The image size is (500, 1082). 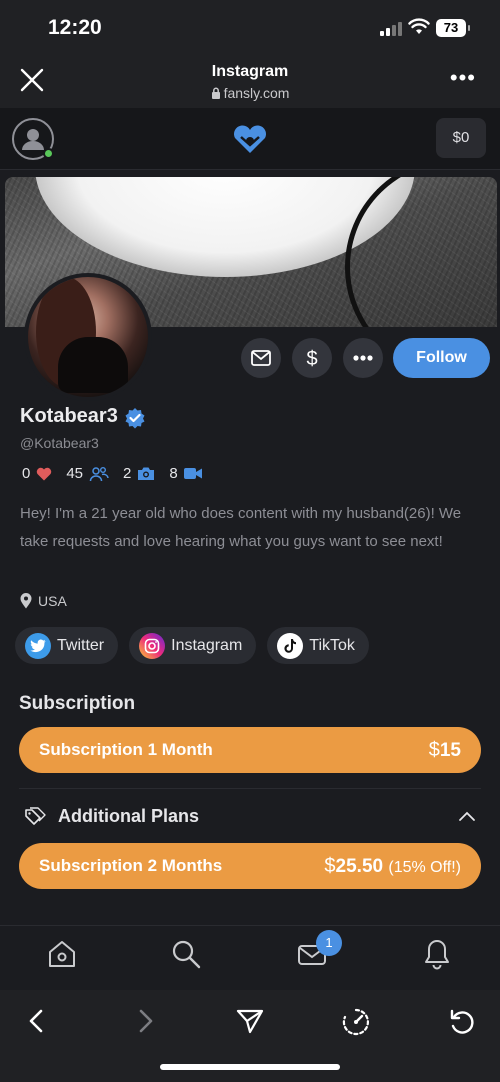 What do you see at coordinates (207, 645) in the screenshot?
I see `instagram-label: Instagram` at bounding box center [207, 645].